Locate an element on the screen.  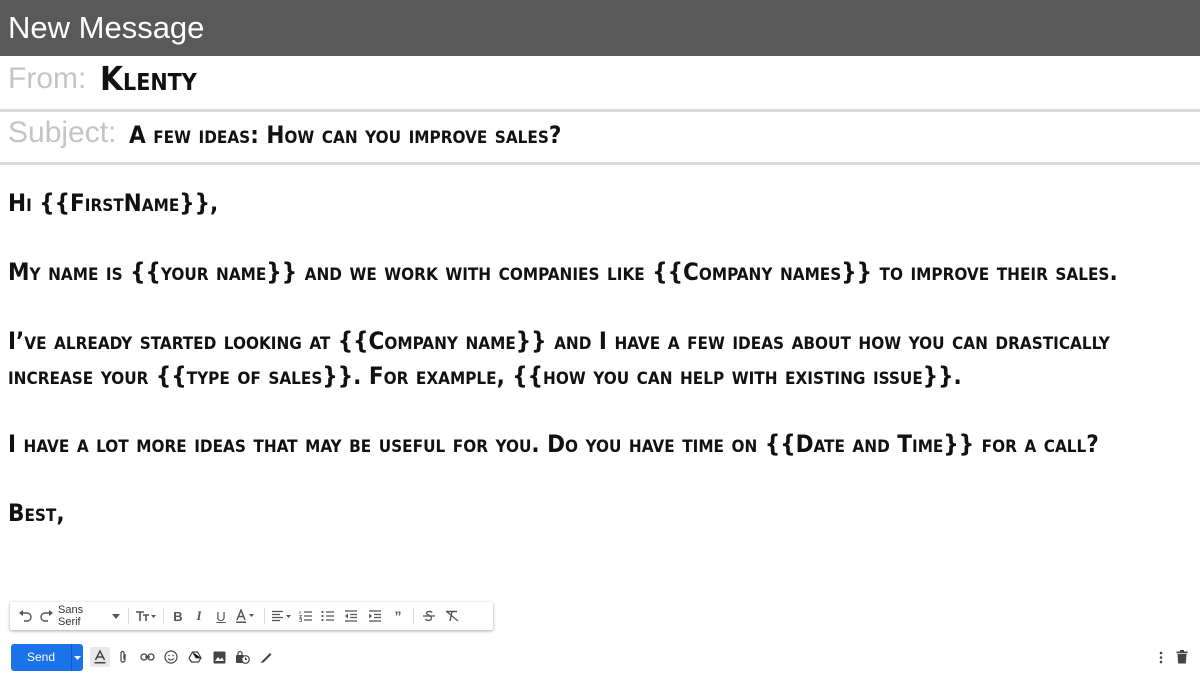
more-options-icon is located at coordinates (1161, 657).